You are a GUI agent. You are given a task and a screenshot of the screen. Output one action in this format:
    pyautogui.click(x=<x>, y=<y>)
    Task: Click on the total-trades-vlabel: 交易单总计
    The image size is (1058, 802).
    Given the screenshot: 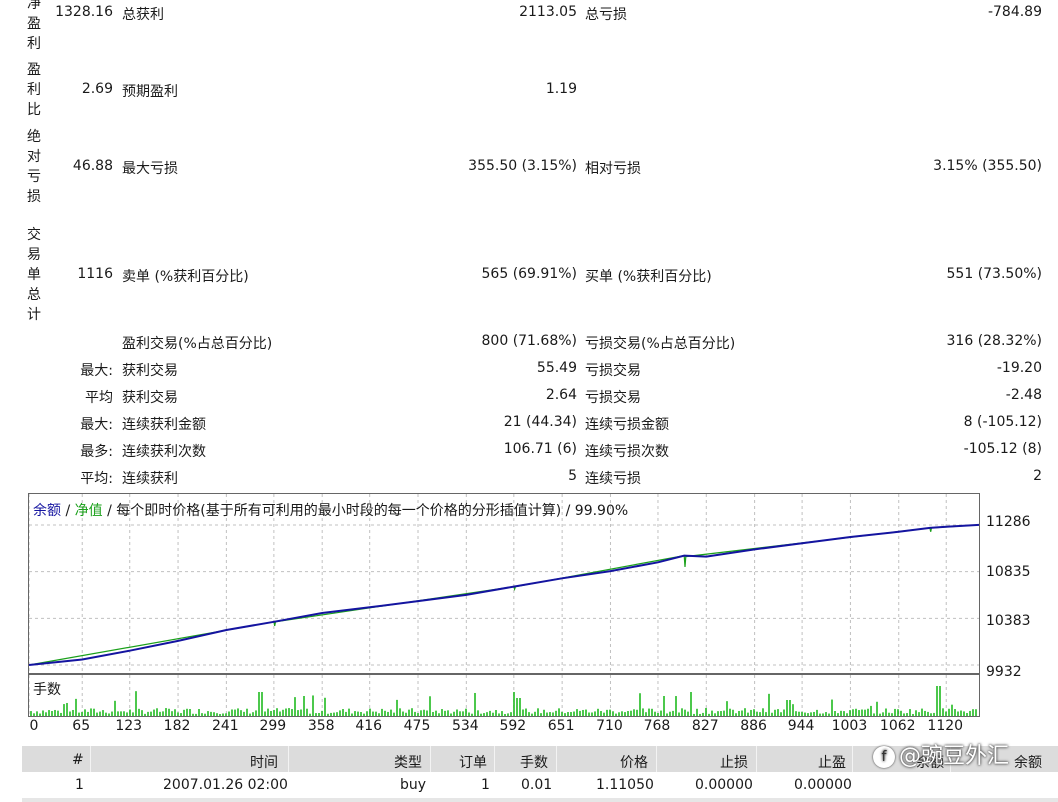 What is the action you would take?
    pyautogui.click(x=34, y=275)
    